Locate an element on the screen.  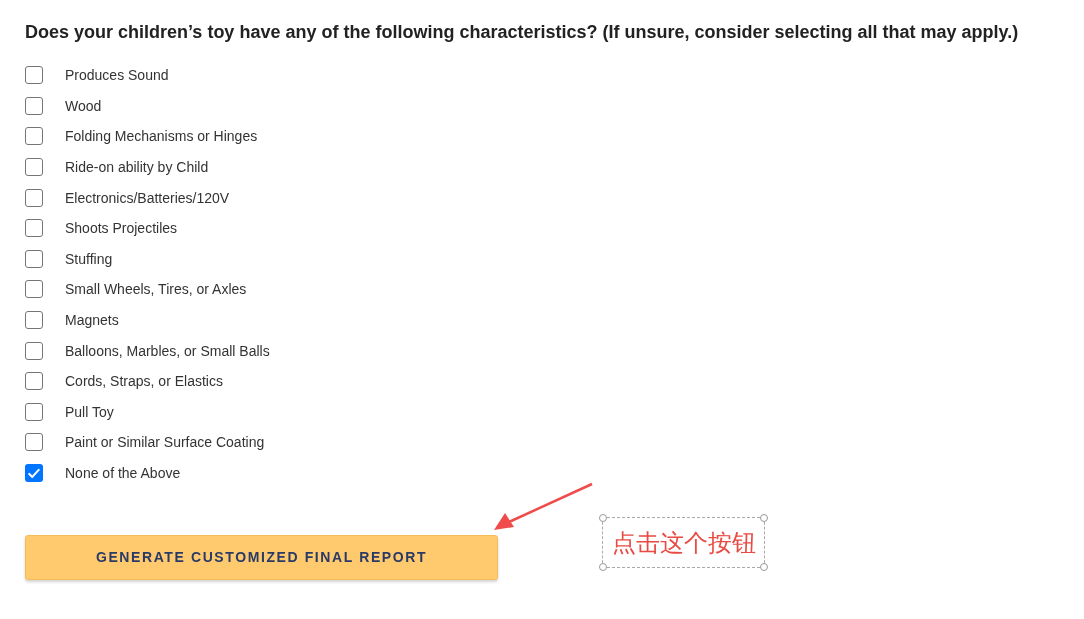
option-label: Balloons, Marbles, or Small Balls is located at coordinates (167, 350).